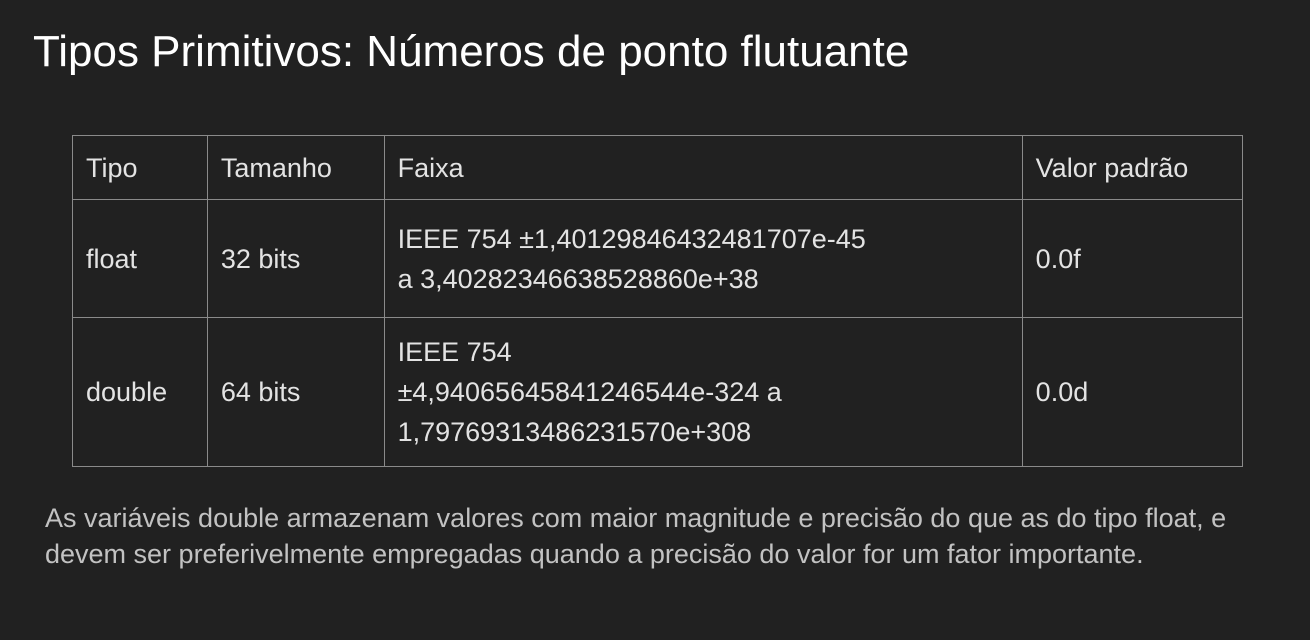  What do you see at coordinates (295, 392) in the screenshot?
I see `cell-tamanho: 64 bits` at bounding box center [295, 392].